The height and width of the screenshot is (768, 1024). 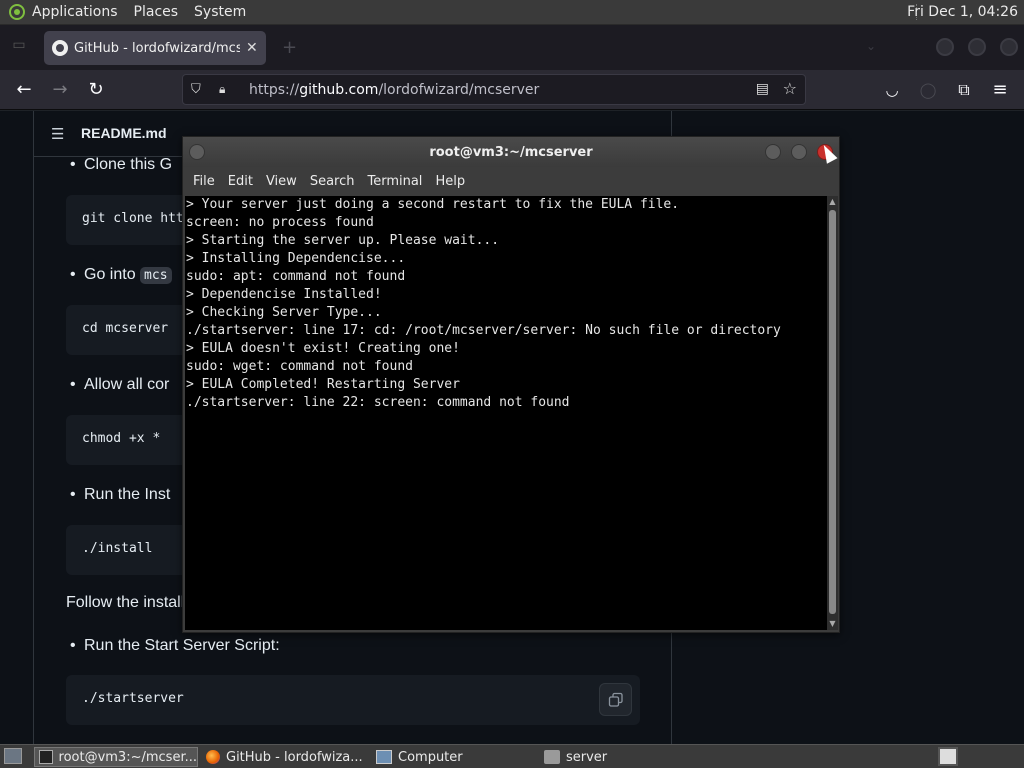 What do you see at coordinates (199, 89) in the screenshot?
I see `tracking-shield-icon: ⛉` at bounding box center [199, 89].